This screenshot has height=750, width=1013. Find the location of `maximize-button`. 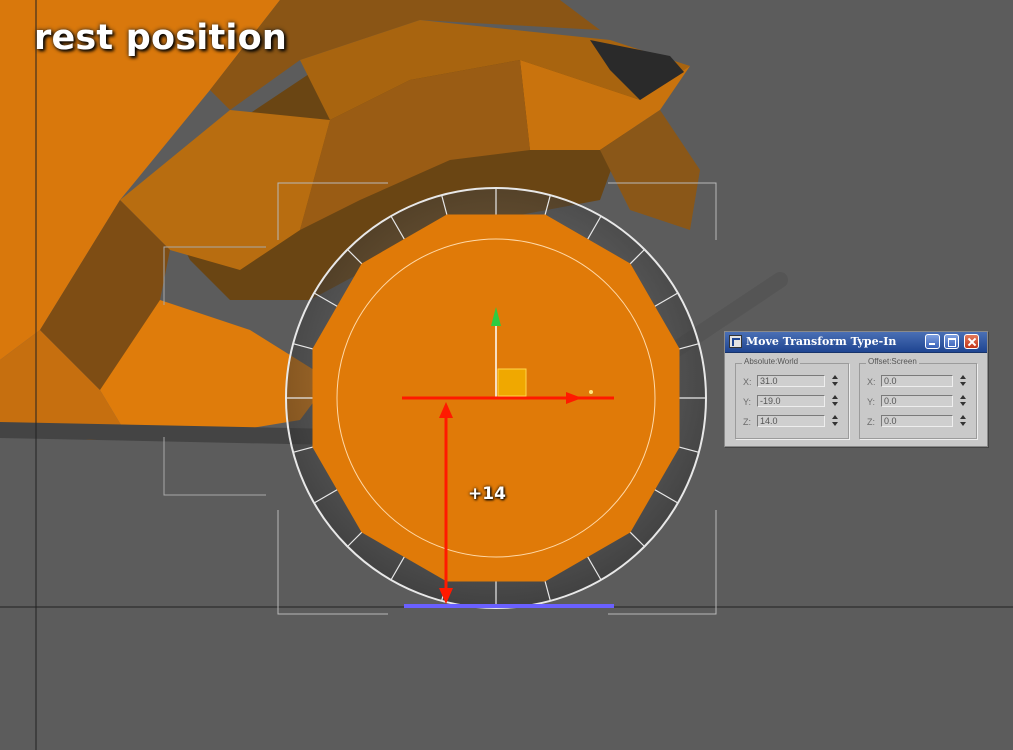

maximize-button is located at coordinates (951, 341).